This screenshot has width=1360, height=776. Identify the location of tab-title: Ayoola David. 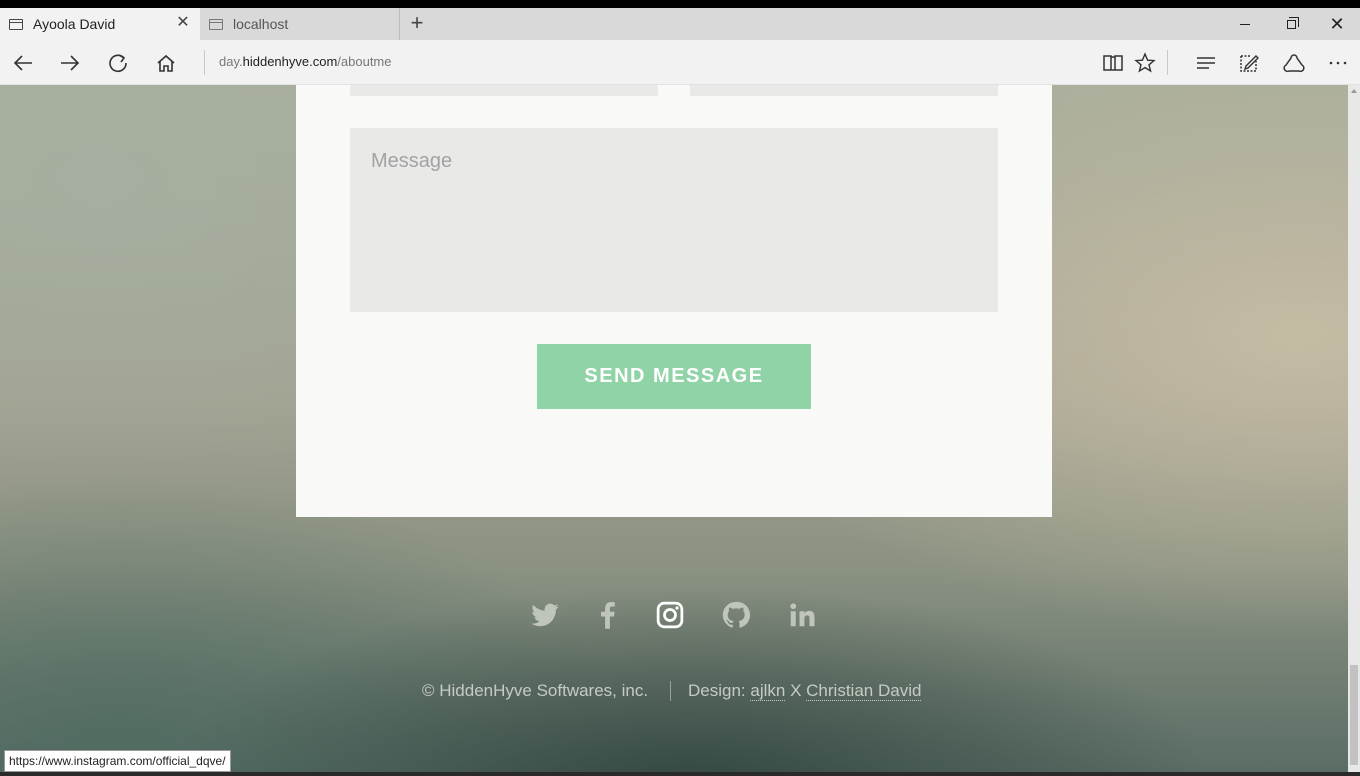
(74, 24).